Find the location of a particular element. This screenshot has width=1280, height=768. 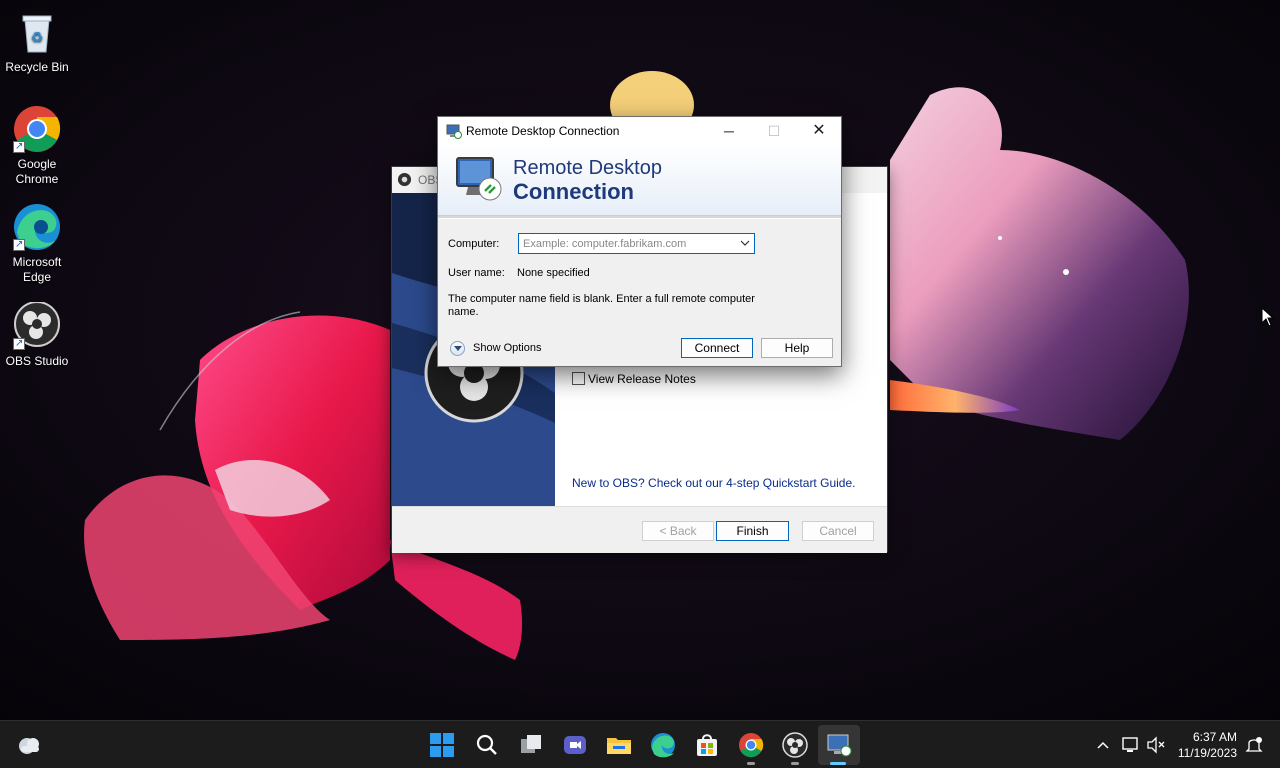

close-icon: ✕ is located at coordinates (819, 130).